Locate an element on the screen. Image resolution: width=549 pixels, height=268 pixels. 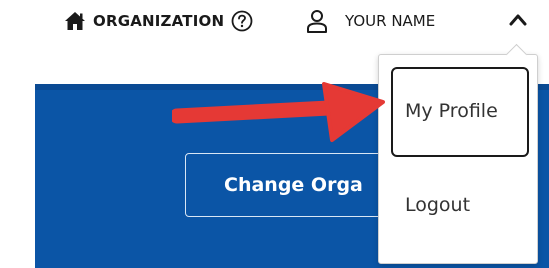
menu-item-logout: Logout is located at coordinates (460, 205).